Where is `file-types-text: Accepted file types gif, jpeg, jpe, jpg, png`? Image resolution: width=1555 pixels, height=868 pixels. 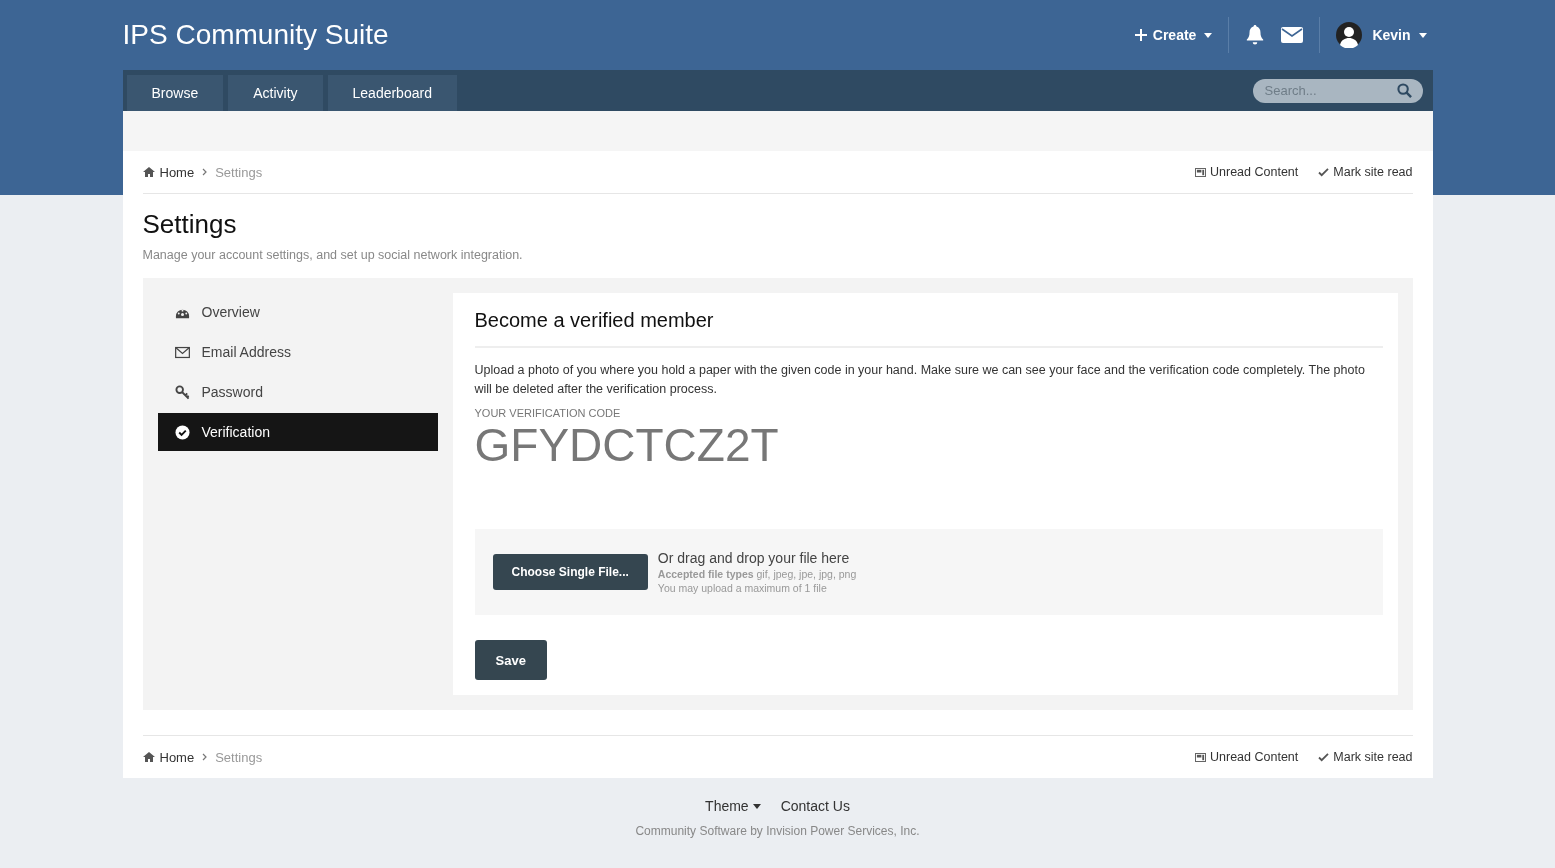
file-types-text: Accepted file types gif, jpeg, jpe, jpg, png is located at coordinates (757, 574).